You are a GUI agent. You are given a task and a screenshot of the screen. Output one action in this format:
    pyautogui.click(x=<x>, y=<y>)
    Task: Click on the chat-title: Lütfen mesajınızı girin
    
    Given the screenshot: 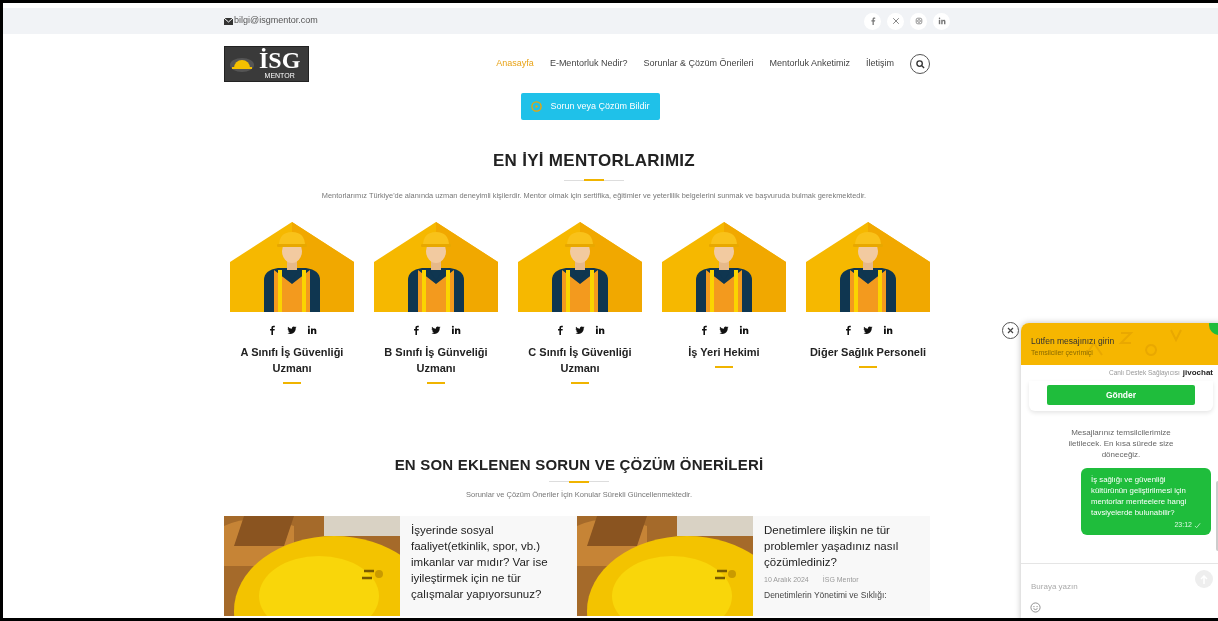 What is the action you would take?
    pyautogui.click(x=1073, y=341)
    